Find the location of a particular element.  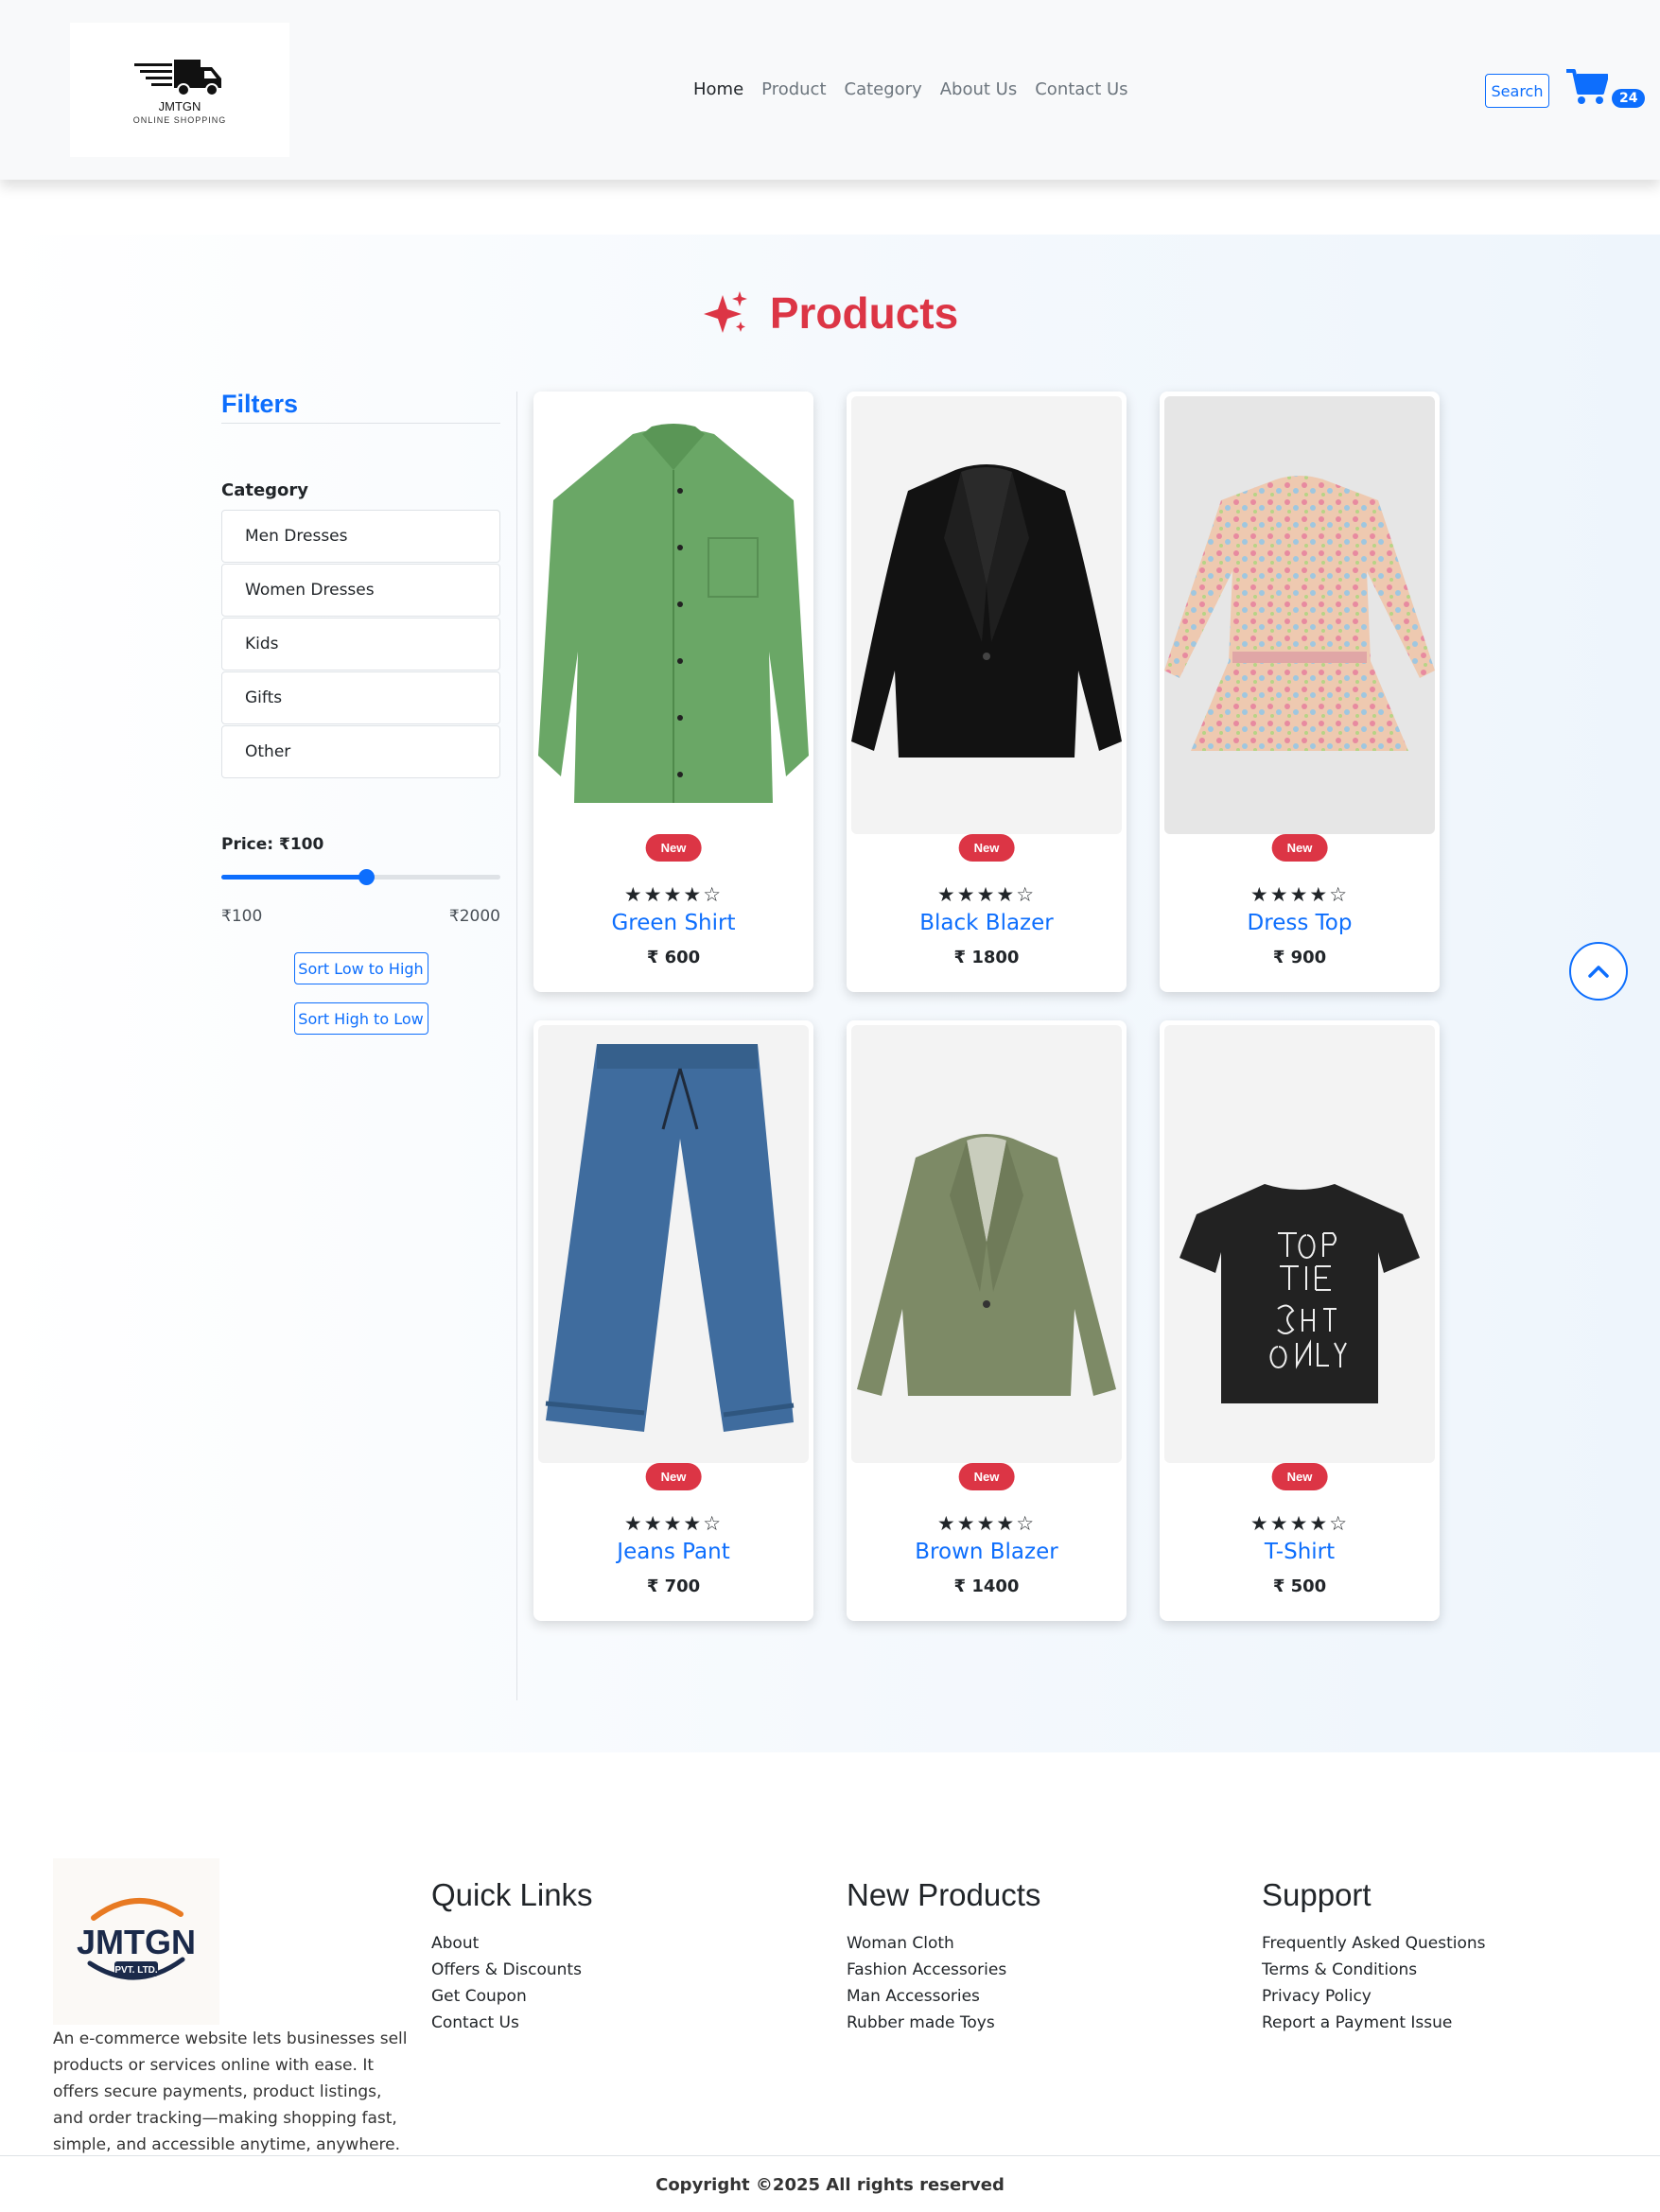

product-card: New ★★★★☆ Dress Top ₹ 900 is located at coordinates (1300, 692).